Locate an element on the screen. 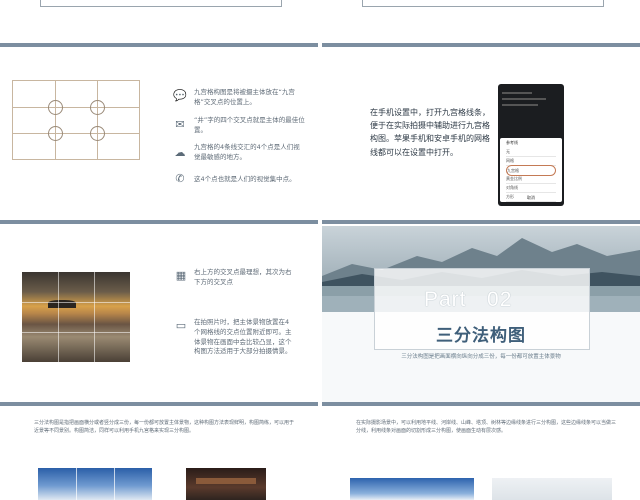  grid-point-text: 九宫格构图是将被摄主体放在“九宫格”交叉点的位置上。 is located at coordinates (244, 97).